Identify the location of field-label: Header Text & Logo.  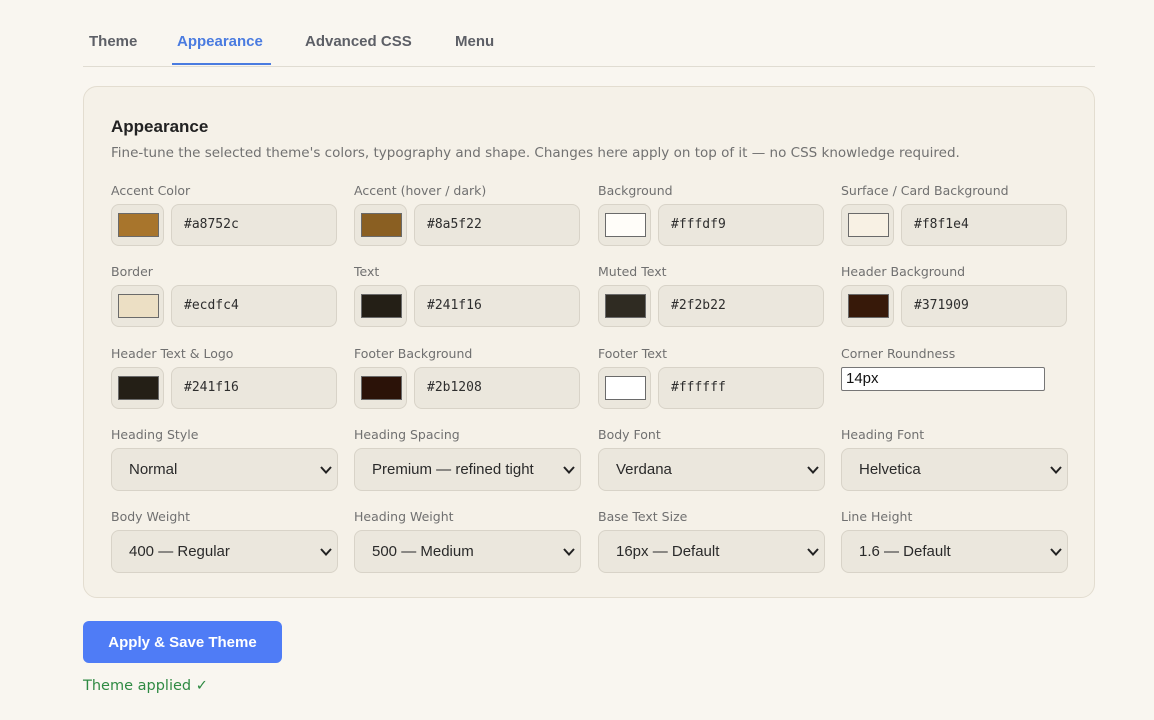
(172, 353).